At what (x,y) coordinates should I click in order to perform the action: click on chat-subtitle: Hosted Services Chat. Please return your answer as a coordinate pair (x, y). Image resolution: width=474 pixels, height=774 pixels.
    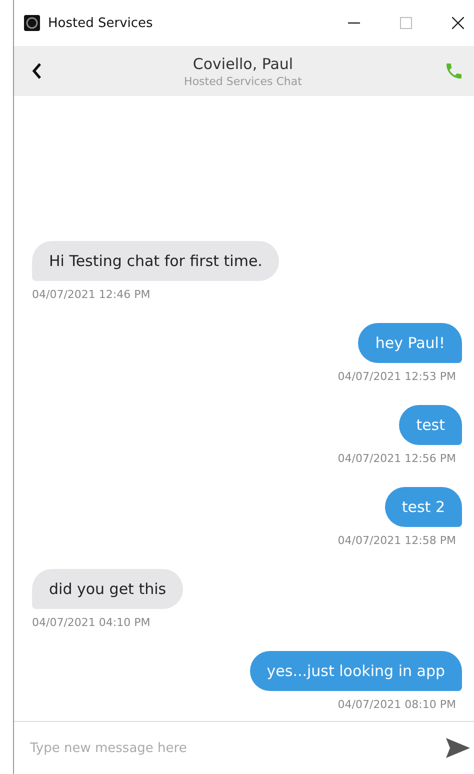
    Looking at the image, I should click on (243, 81).